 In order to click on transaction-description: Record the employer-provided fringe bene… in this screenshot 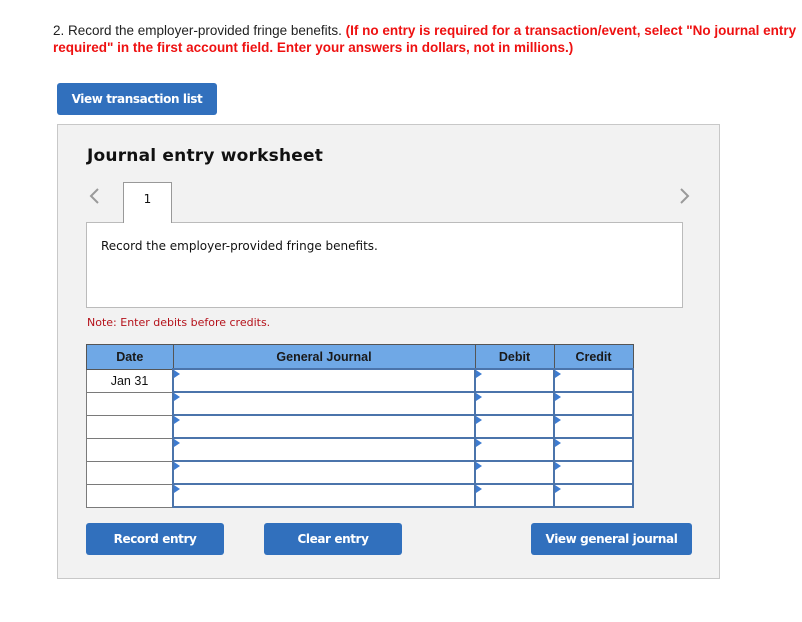, I will do `click(239, 246)`.